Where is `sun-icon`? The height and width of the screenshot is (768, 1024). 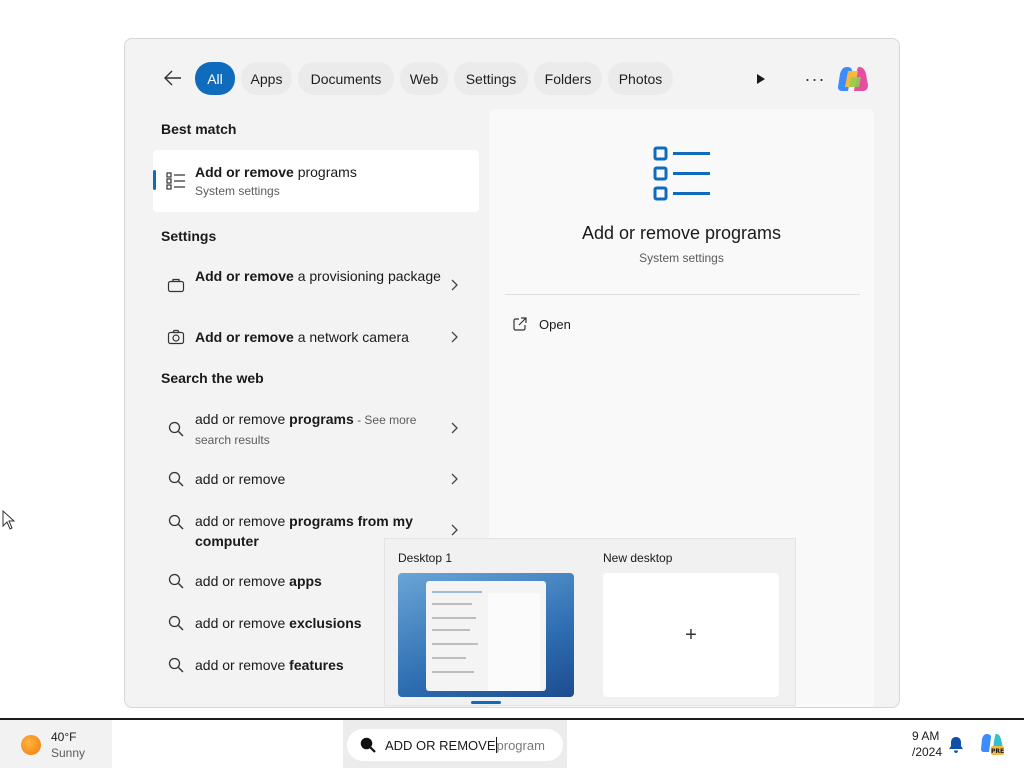 sun-icon is located at coordinates (31, 745).